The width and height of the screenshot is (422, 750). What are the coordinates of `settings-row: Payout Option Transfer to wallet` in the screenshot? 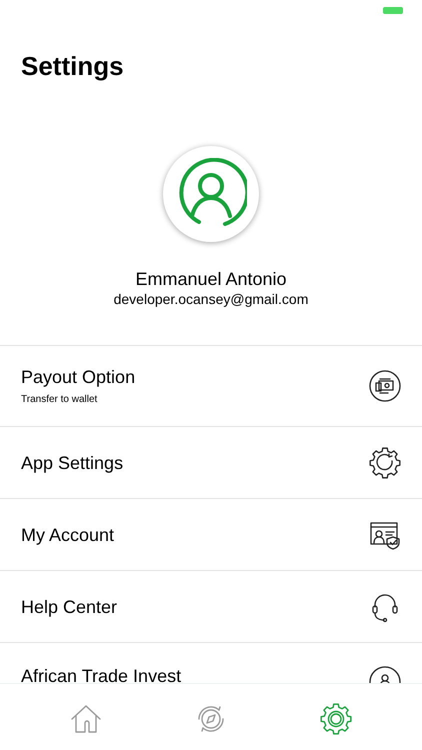 It's located at (211, 385).